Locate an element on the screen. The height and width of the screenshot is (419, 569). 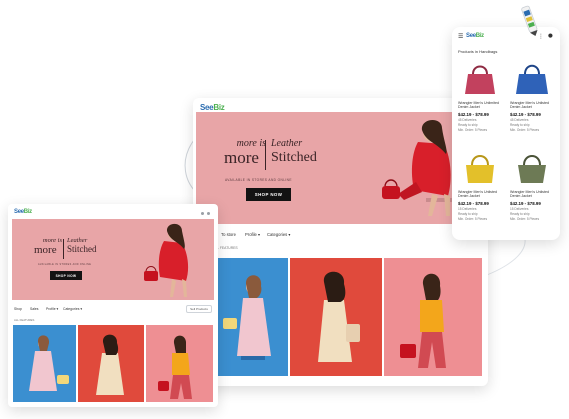
product-name: Wrangler Men's Unlimited Denim Jacket is located at coordinates (478, 105).